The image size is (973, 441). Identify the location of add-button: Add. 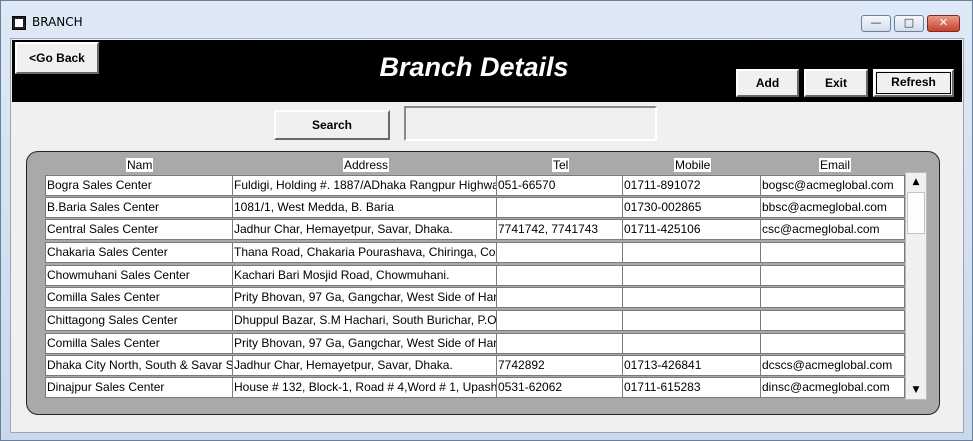
(767, 83).